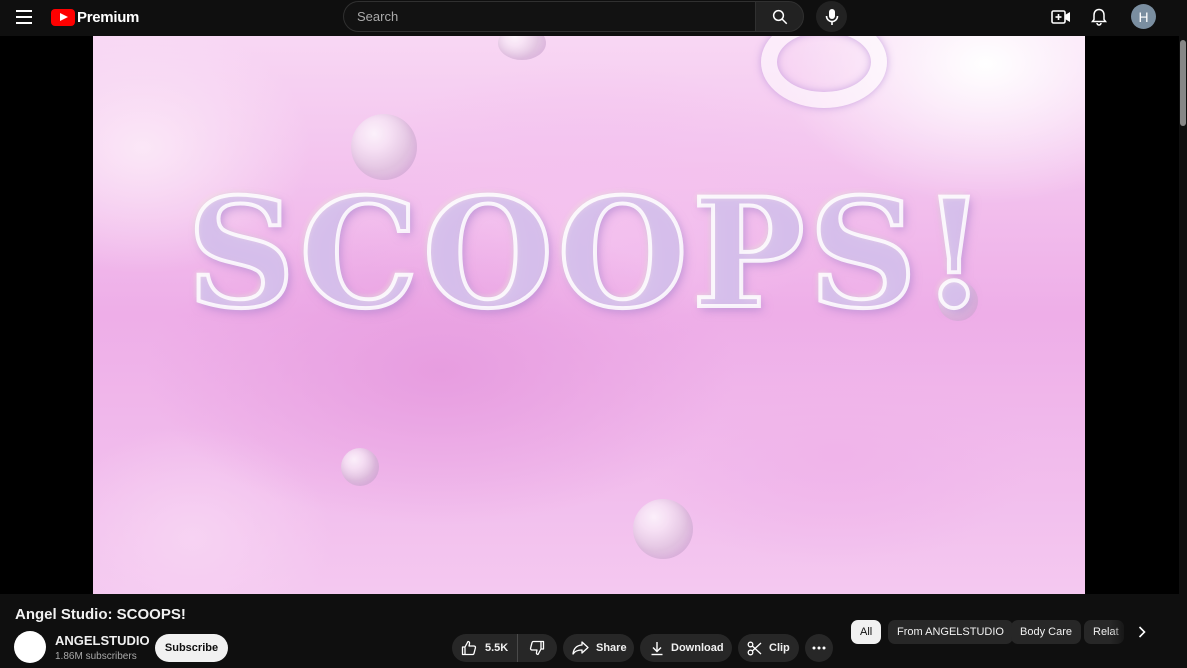  I want to click on chips-next-button, so click(1142, 632).